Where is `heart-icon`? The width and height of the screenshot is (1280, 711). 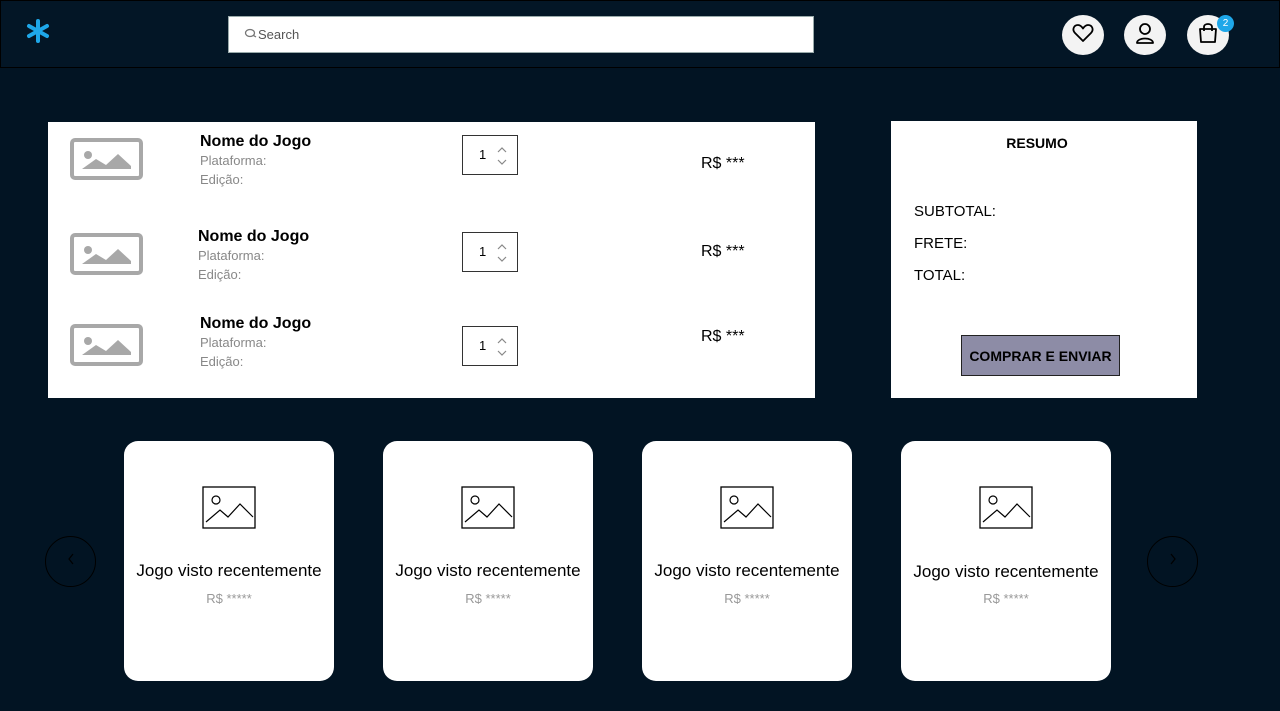 heart-icon is located at coordinates (1083, 35).